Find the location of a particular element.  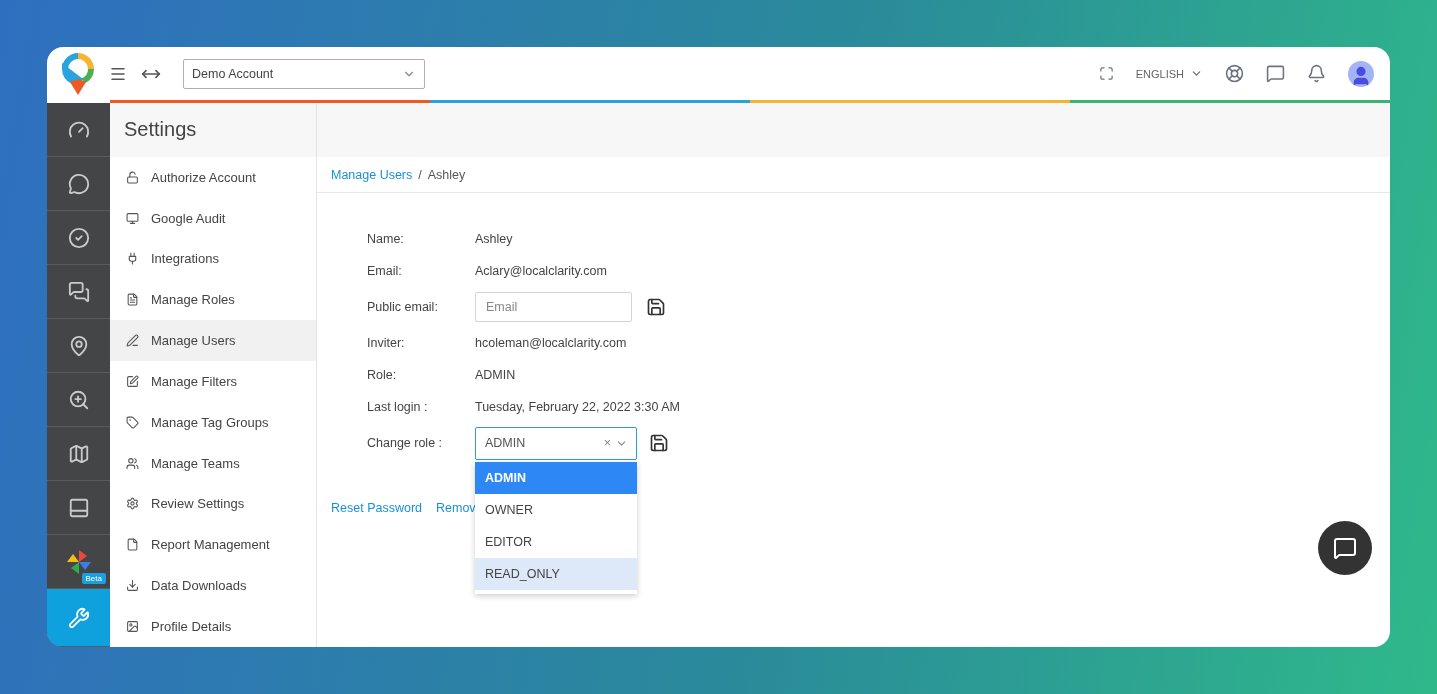

tag-icon is located at coordinates (132, 422).